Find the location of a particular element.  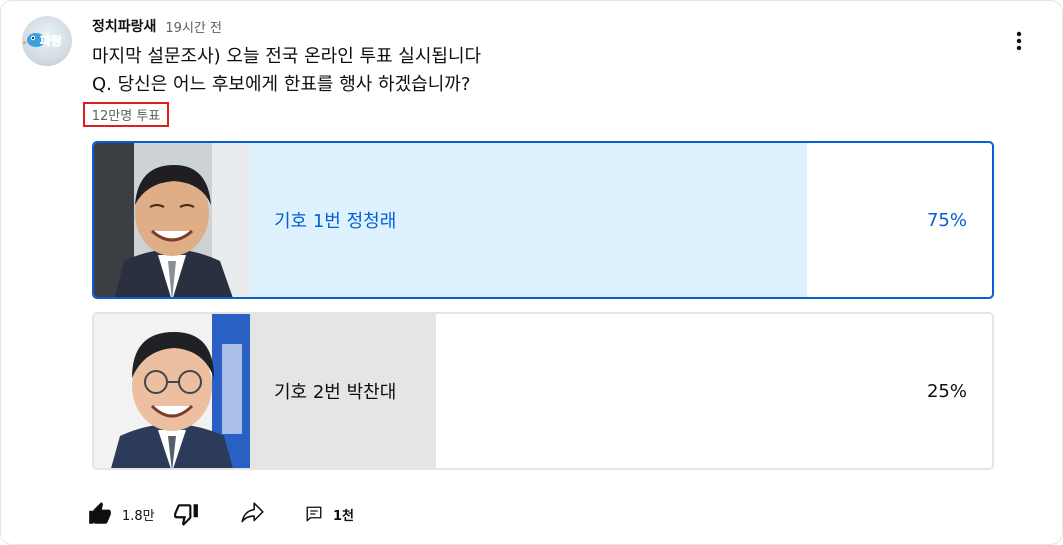

comment-count: 1천 is located at coordinates (344, 516).